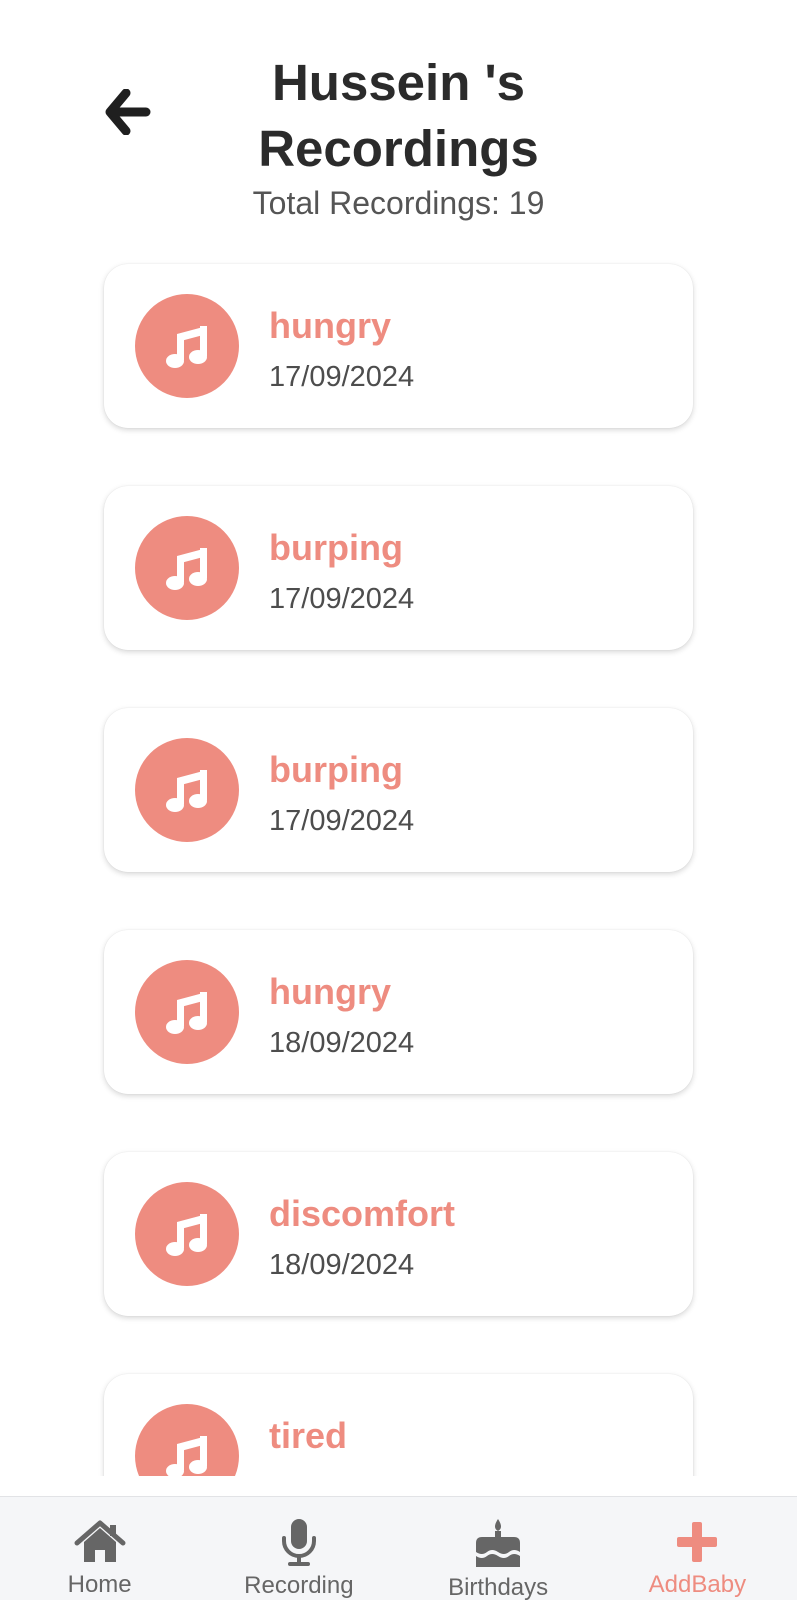 Image resolution: width=797 pixels, height=1600 pixels. I want to click on nav-label-addbaby: AddBaby, so click(697, 1584).